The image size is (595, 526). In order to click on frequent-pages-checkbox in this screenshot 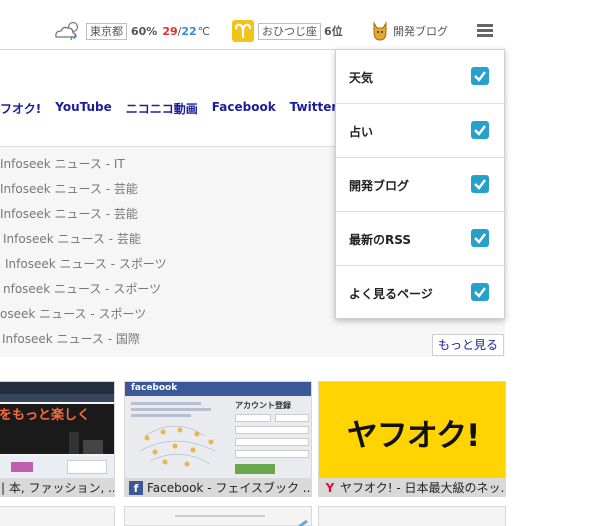, I will do `click(480, 292)`.